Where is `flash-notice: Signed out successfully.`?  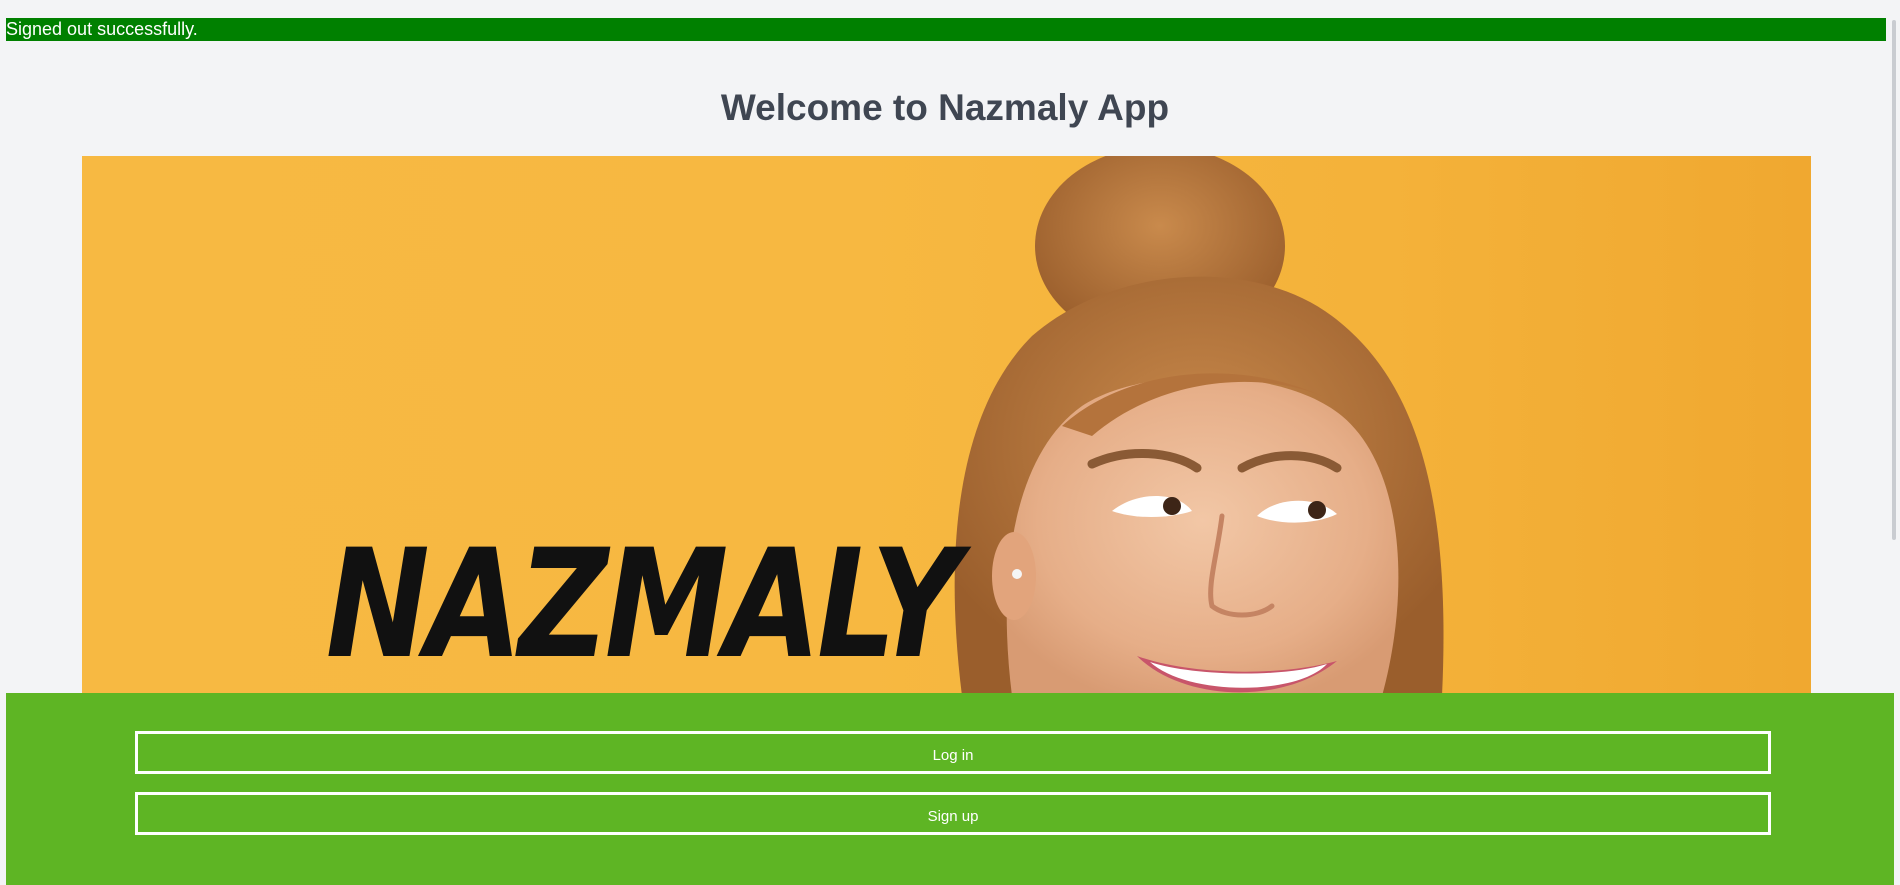
flash-notice: Signed out successfully. is located at coordinates (946, 29).